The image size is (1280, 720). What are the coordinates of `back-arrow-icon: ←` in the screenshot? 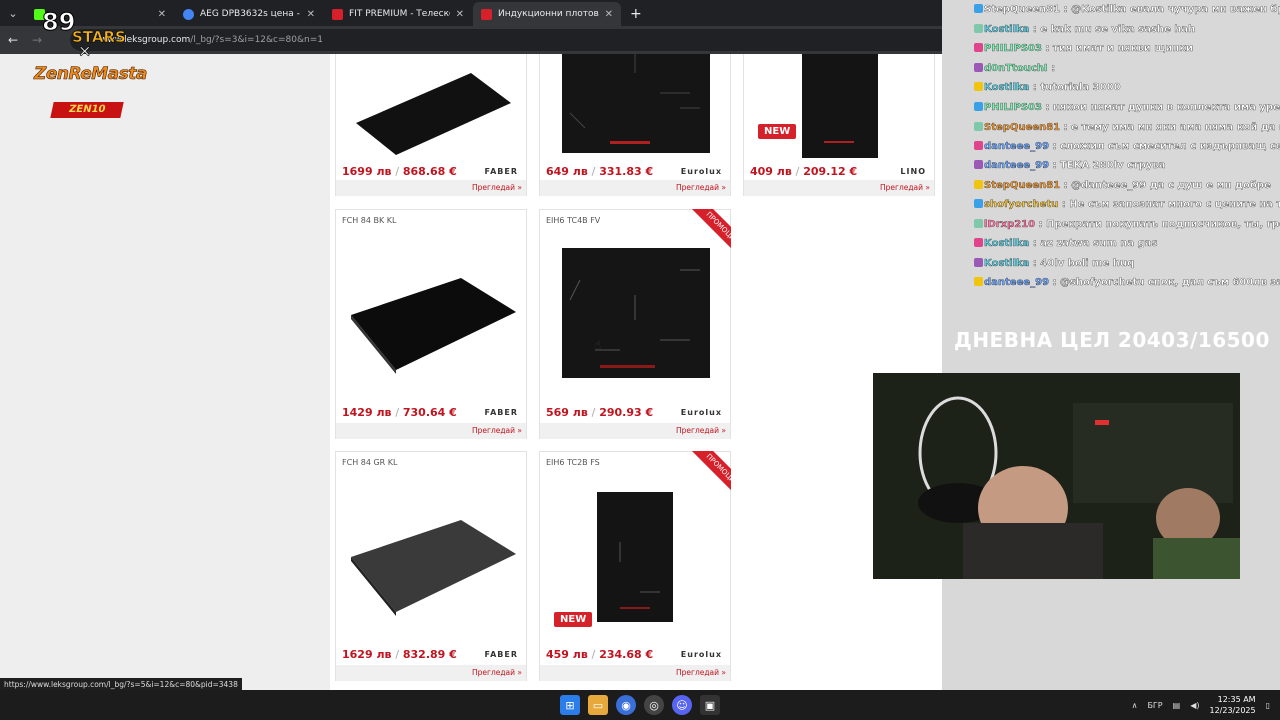 It's located at (13, 40).